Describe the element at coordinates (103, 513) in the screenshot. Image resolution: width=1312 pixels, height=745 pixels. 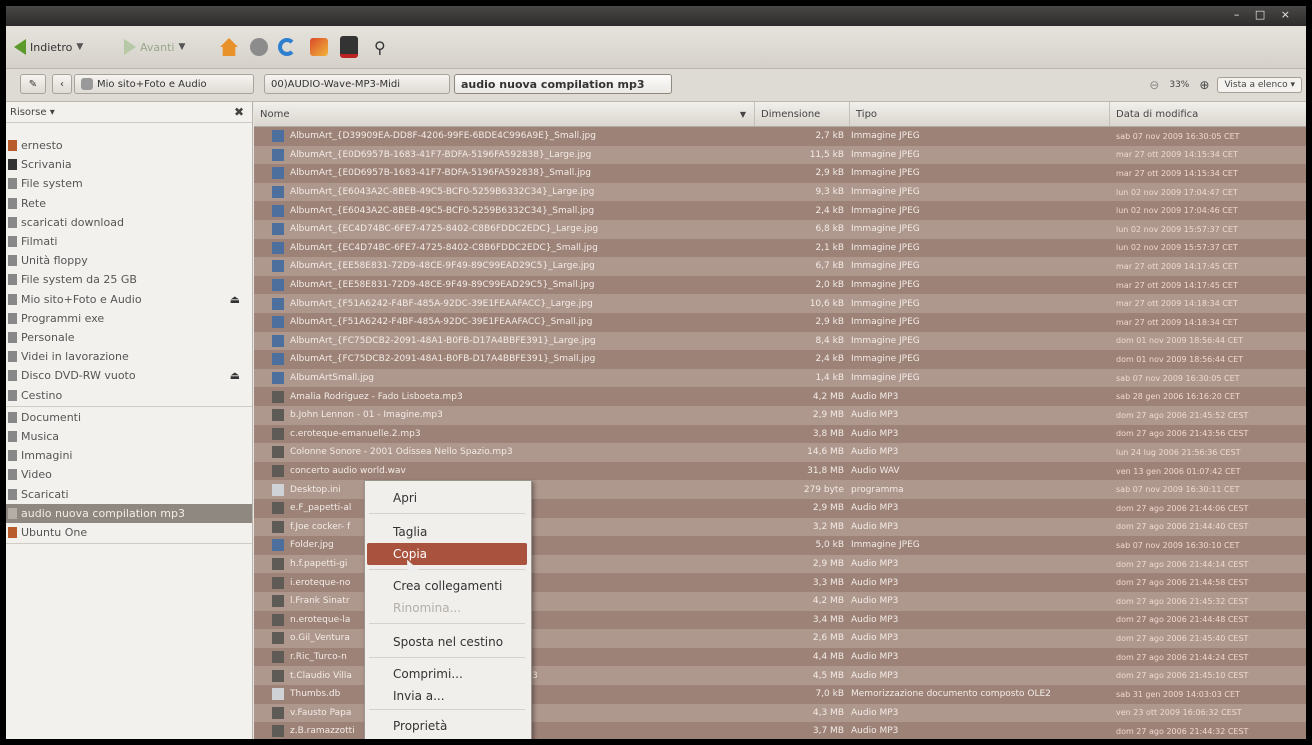
I see `sidebar-item-label: audio nuova compilation mp3` at that location.